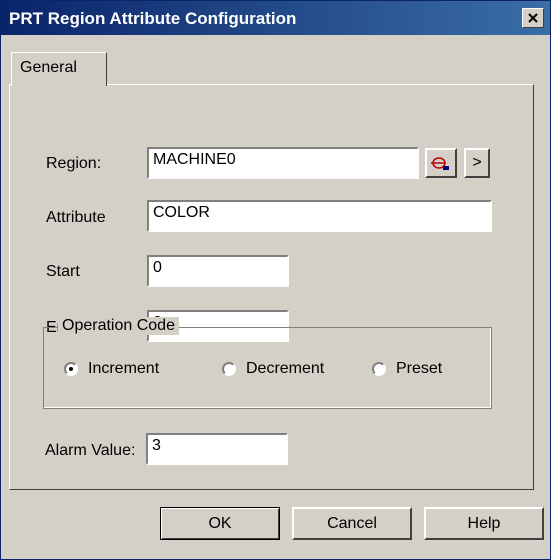  Describe the element at coordinates (76, 217) in the screenshot. I see `attribute-label: Attribute` at that location.